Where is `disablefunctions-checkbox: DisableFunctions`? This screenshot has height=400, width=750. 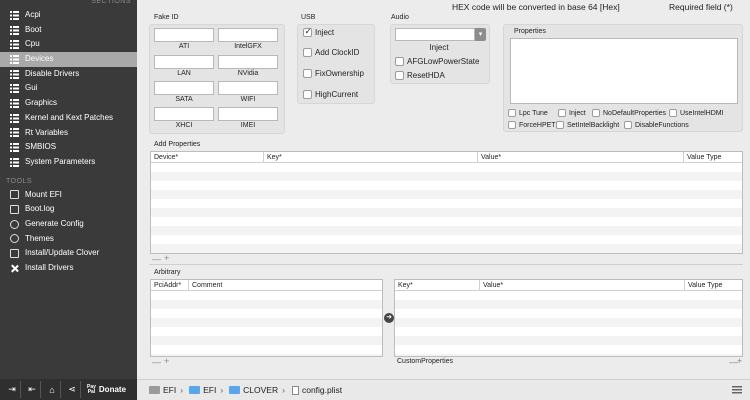
disablefunctions-checkbox: DisableFunctions is located at coordinates (656, 125).